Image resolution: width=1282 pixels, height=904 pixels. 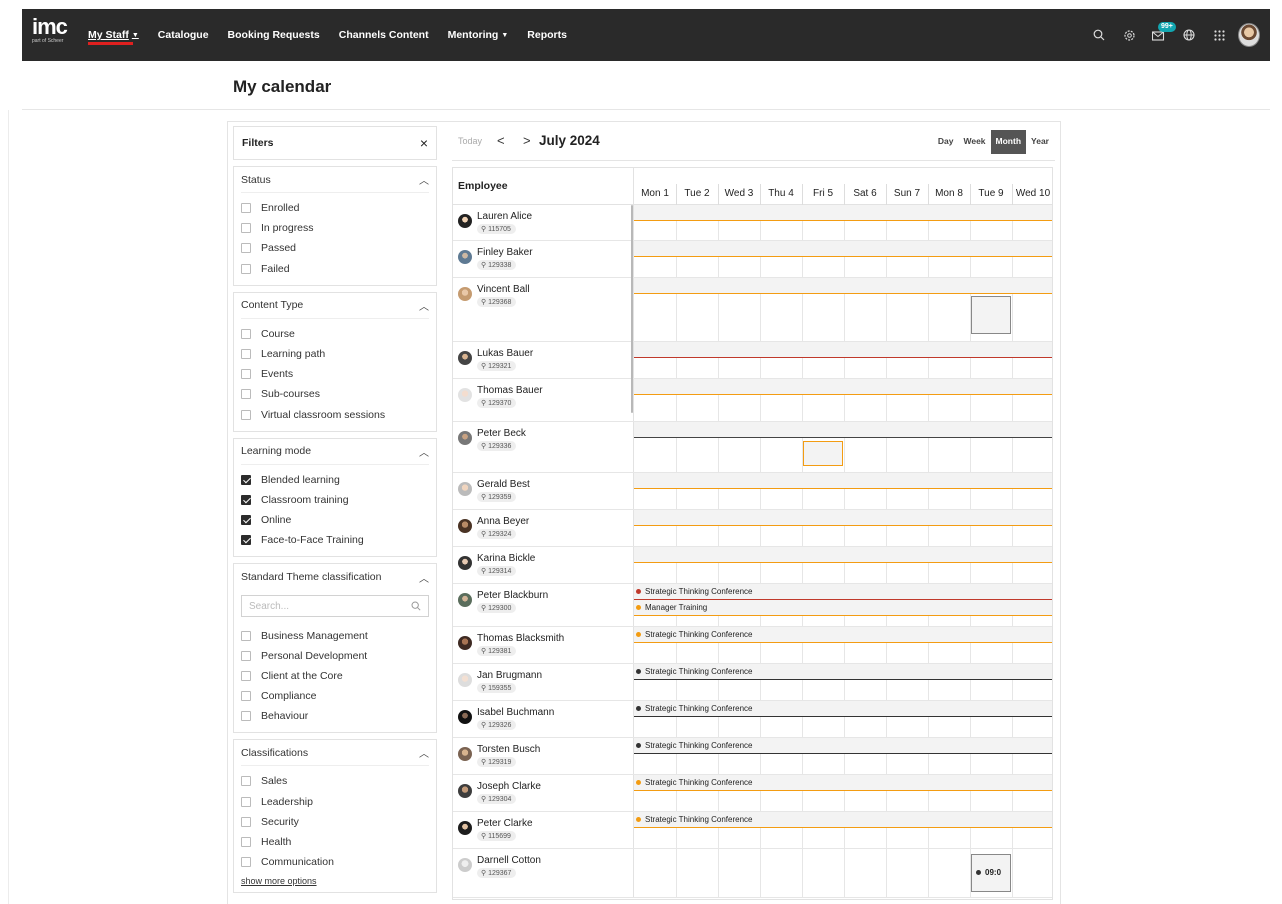 I want to click on filter-option: Blended learning, so click(x=335, y=480).